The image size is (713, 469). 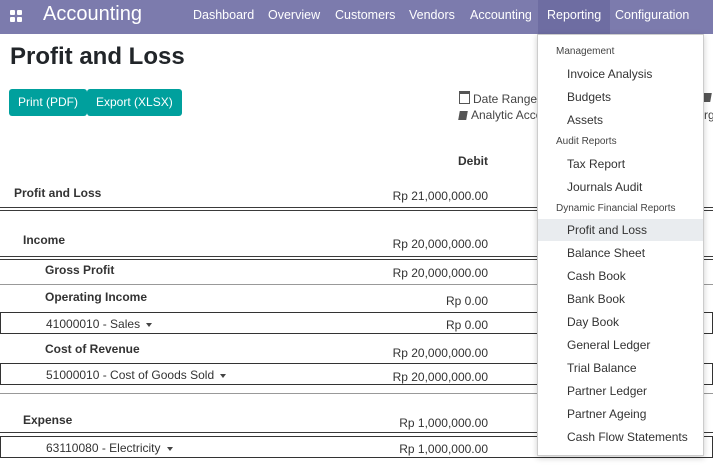 I want to click on menu-vendors: Vendors, so click(x=432, y=17).